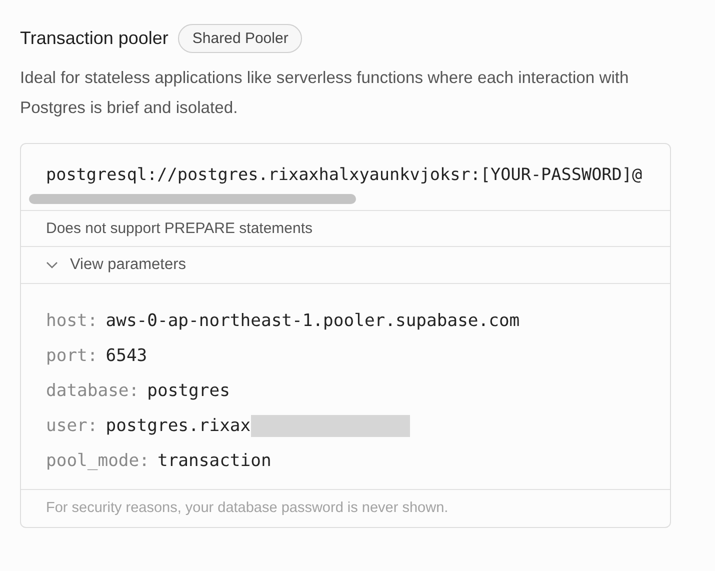  I want to click on pooler-badge: Shared Pooler, so click(240, 38).